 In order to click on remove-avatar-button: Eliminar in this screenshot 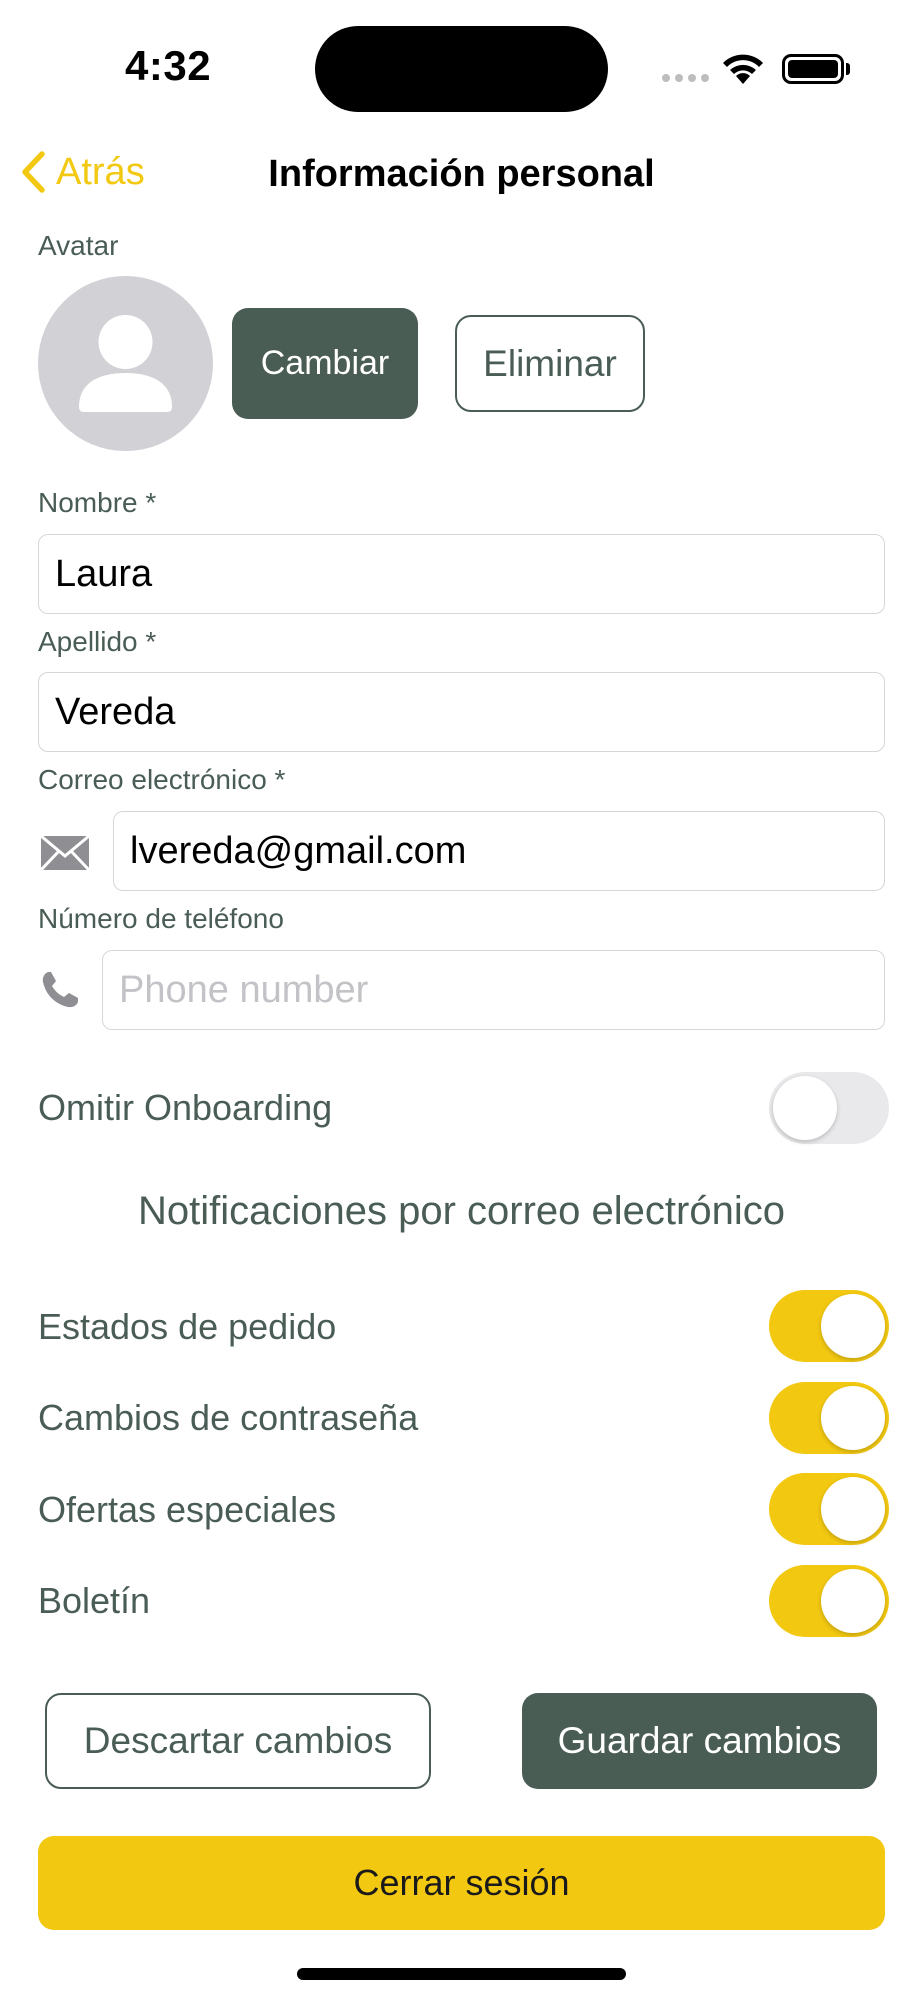, I will do `click(550, 363)`.